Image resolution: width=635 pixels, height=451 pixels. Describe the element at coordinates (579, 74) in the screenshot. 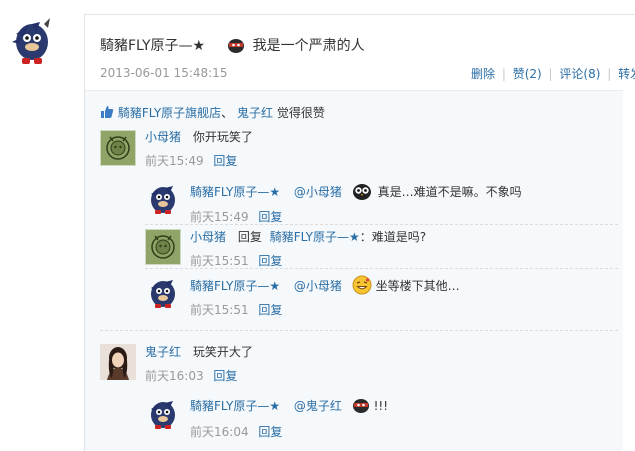

I see `comment-button: 评论(8)` at that location.